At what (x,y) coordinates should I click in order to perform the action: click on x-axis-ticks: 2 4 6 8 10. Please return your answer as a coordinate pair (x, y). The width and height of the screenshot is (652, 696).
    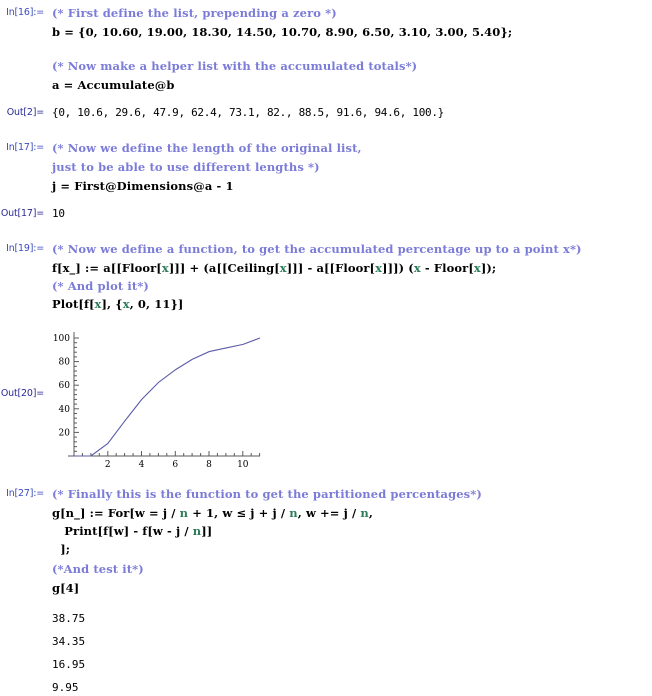
    Looking at the image, I should click on (177, 460).